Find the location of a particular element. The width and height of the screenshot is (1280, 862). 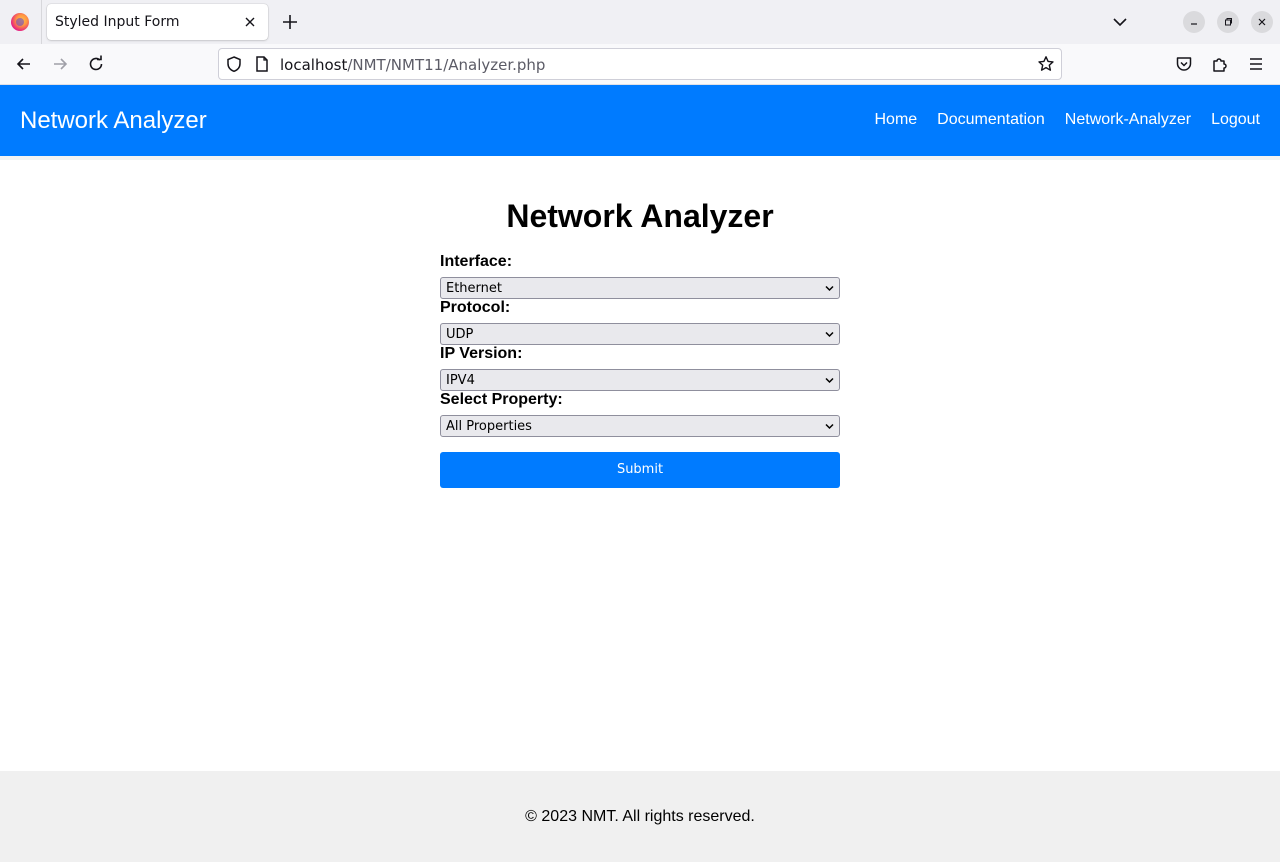

tab-title: Styled Input Form is located at coordinates (117, 22).